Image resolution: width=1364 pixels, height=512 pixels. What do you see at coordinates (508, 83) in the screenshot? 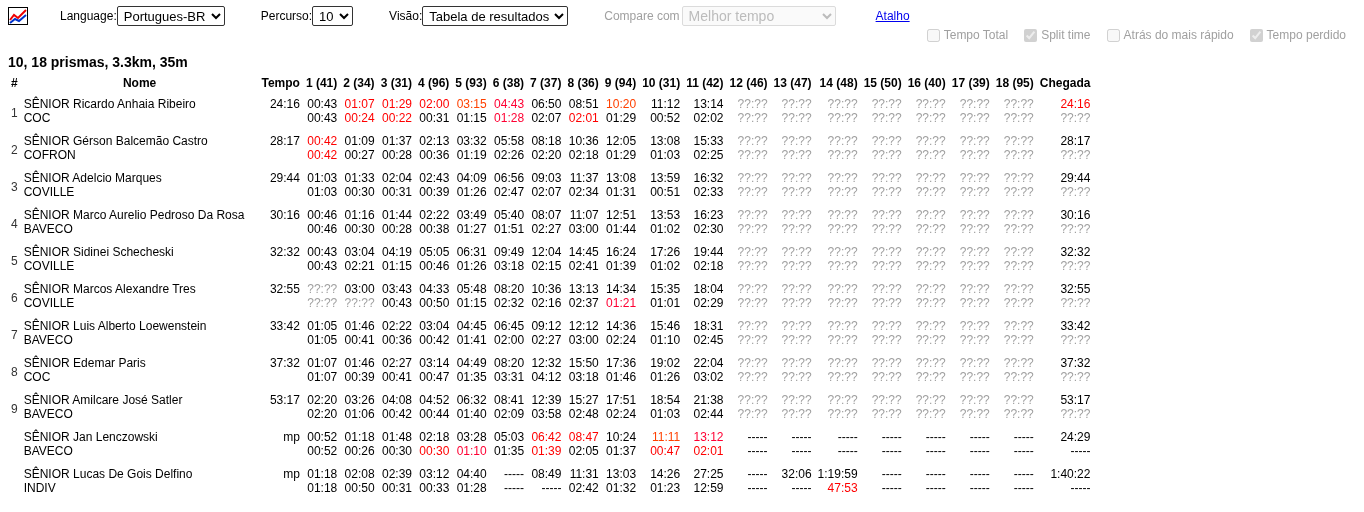
I see `column-header: 6 (38)` at bounding box center [508, 83].